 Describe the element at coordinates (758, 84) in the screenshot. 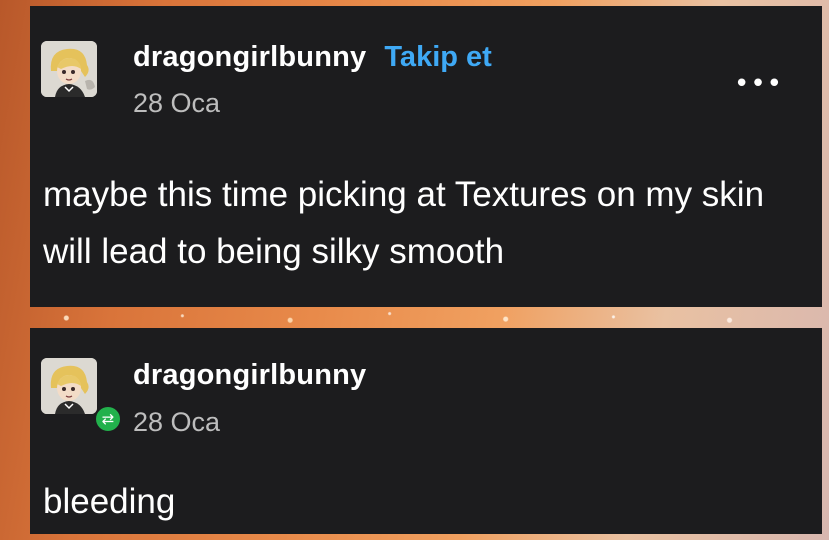

I see `more-horizontal-icon: •••` at that location.